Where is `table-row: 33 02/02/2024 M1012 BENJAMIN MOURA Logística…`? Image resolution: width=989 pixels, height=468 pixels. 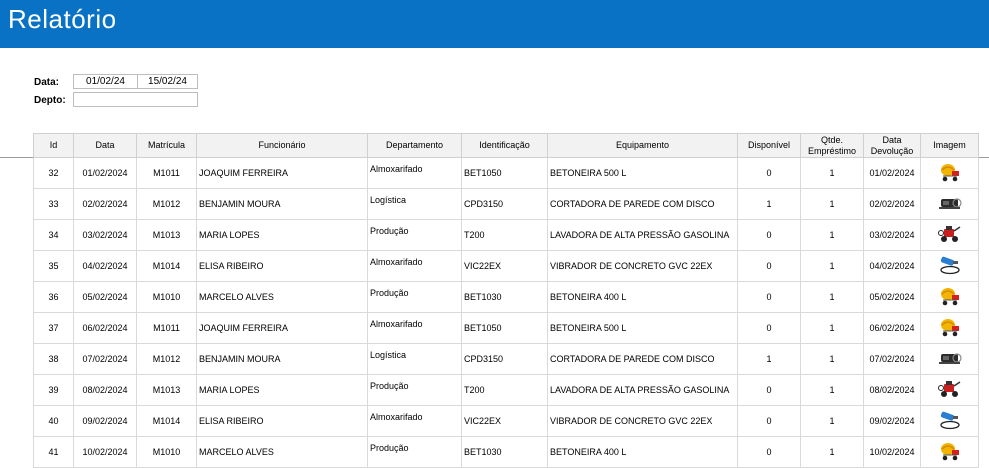 table-row: 33 02/02/2024 M1012 BENJAMIN MOURA Logística… is located at coordinates (506, 204).